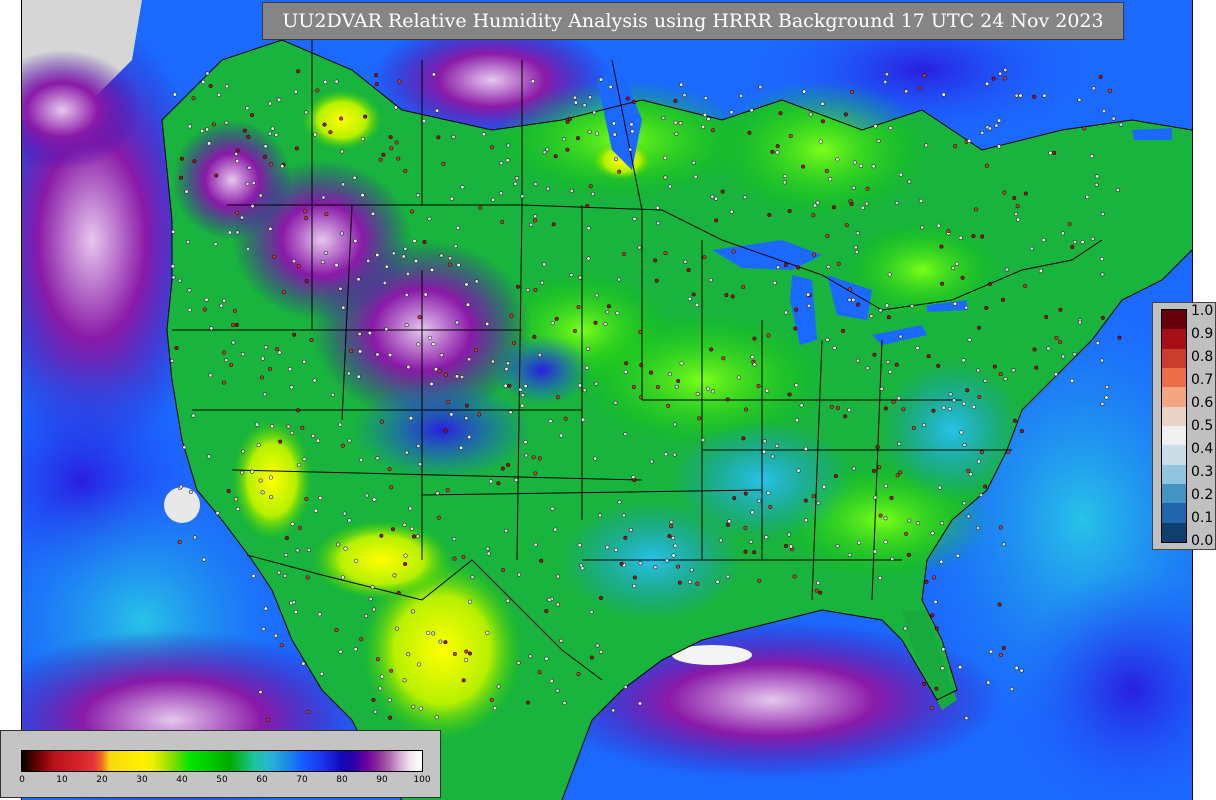  What do you see at coordinates (1202, 541) in the screenshot?
I see `observation-tick-label: 0.0` at bounding box center [1202, 541].